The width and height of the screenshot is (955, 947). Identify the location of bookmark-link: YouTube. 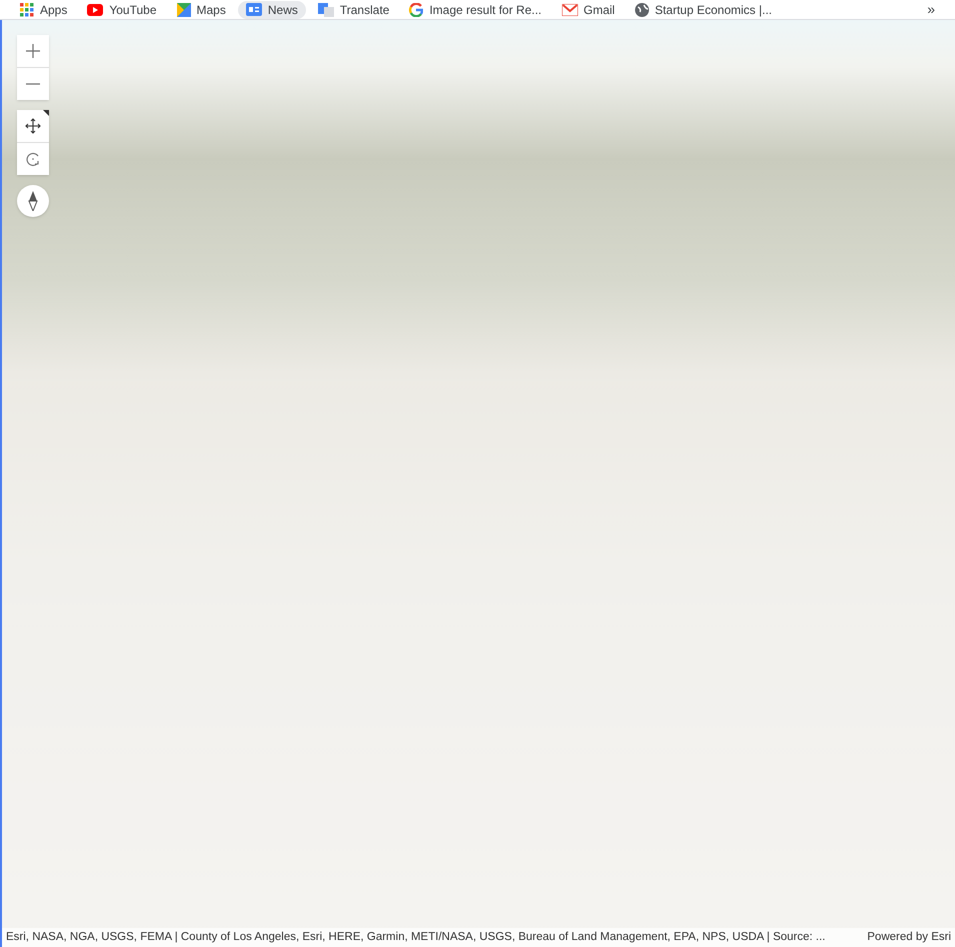
(122, 9).